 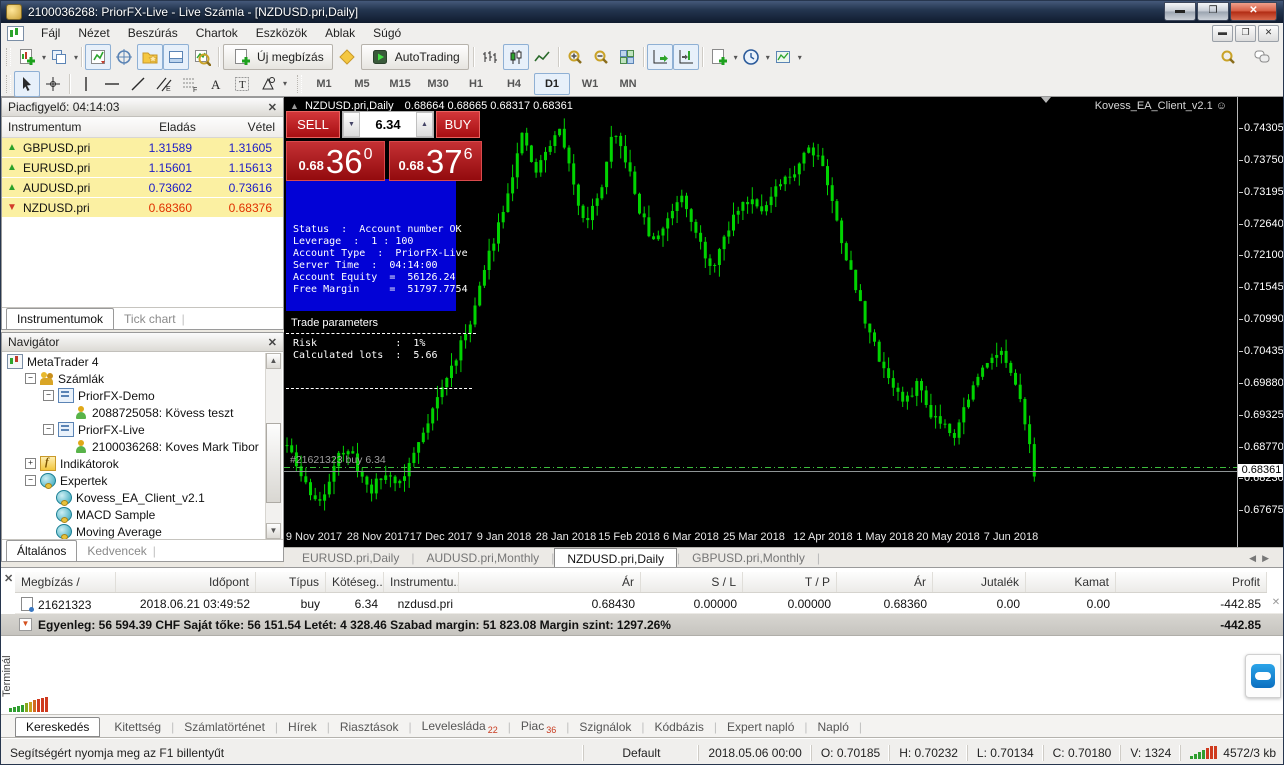 What do you see at coordinates (387, 33) in the screenshot?
I see `menu-item-súgó: Súgó` at bounding box center [387, 33].